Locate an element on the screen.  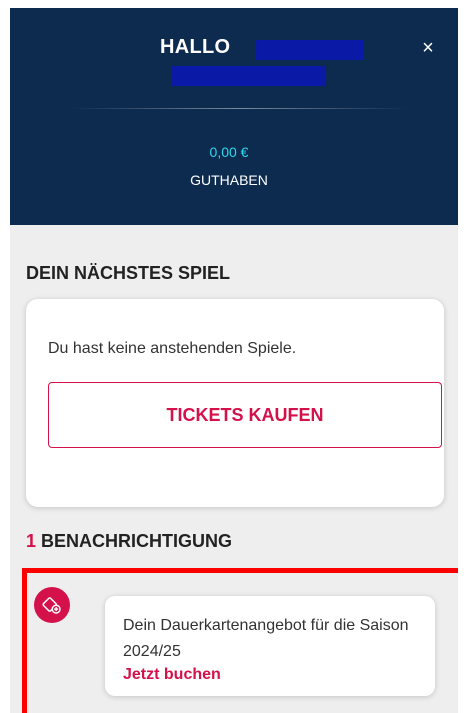
buy-tickets-button: TICKETS KAUFEN is located at coordinates (245, 415).